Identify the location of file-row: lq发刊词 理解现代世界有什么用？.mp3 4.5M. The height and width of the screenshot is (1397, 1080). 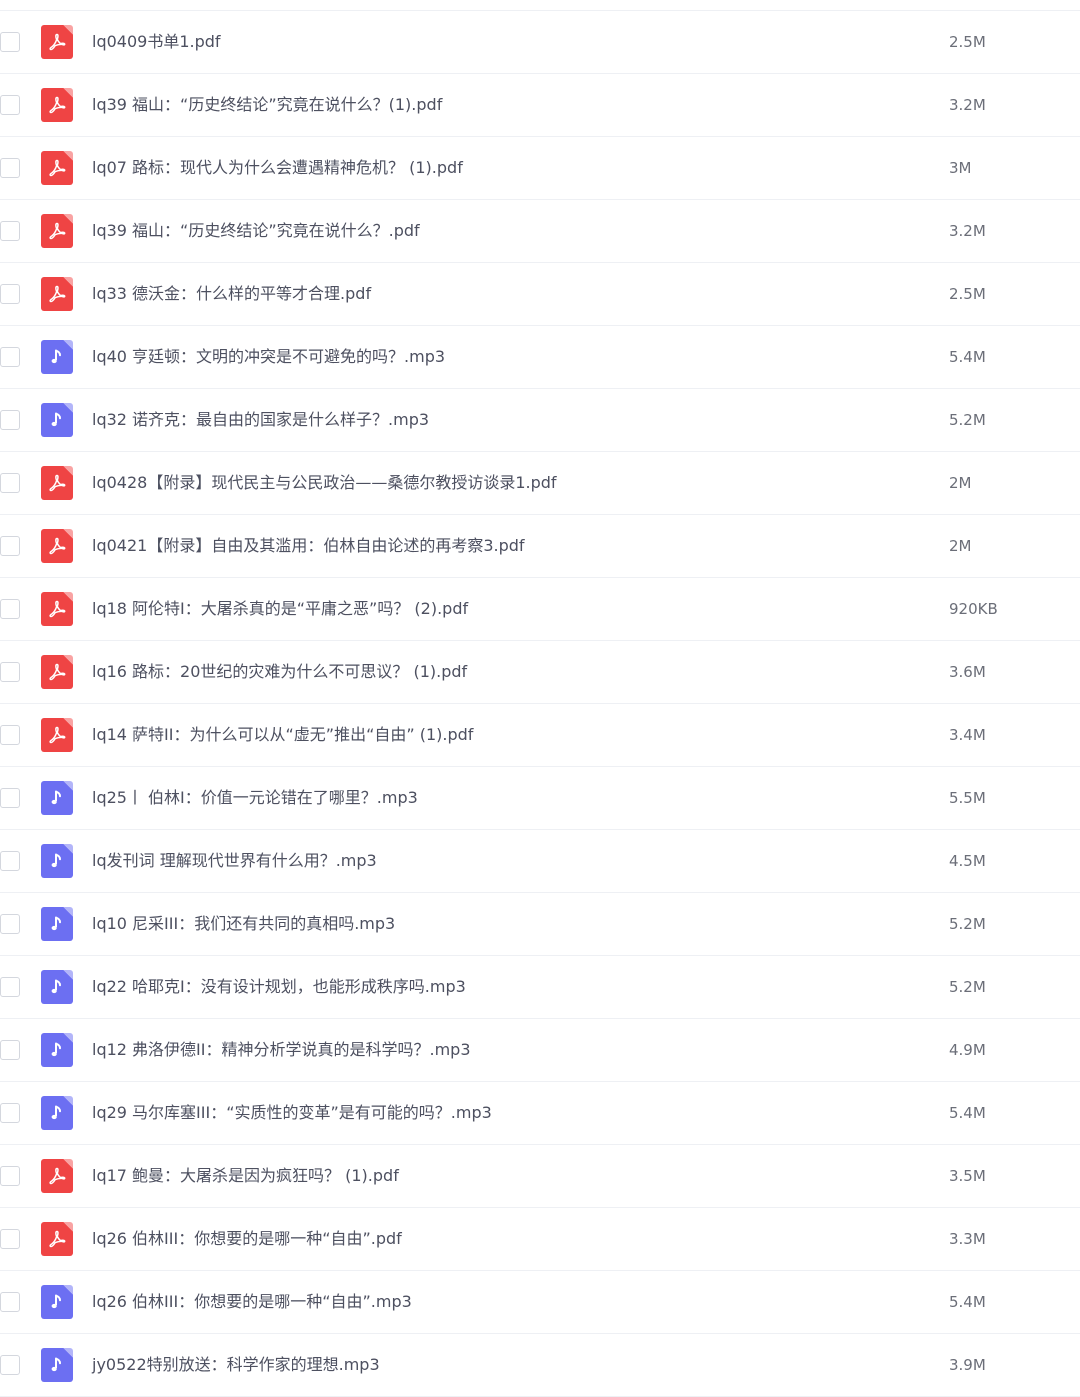
(540, 861).